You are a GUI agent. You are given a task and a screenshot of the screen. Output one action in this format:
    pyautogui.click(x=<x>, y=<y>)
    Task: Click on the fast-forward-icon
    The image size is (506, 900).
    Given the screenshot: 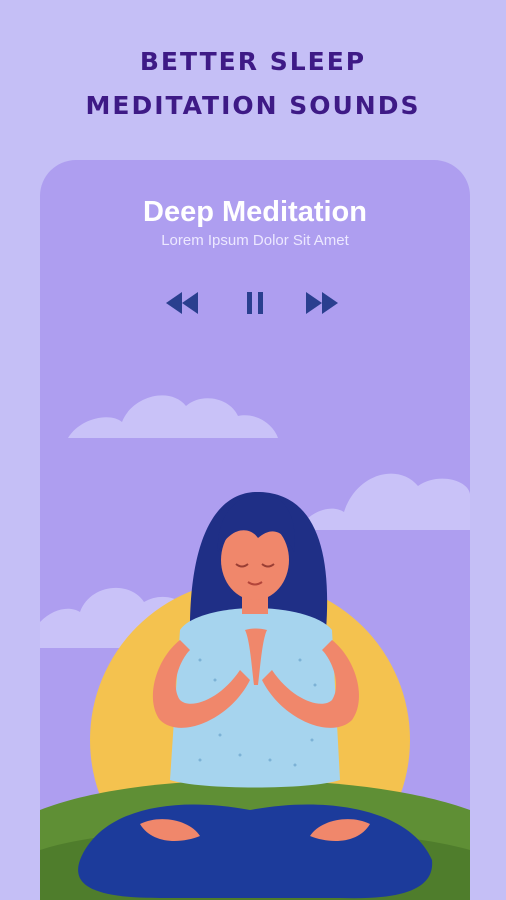 What is the action you would take?
    pyautogui.click(x=322, y=303)
    